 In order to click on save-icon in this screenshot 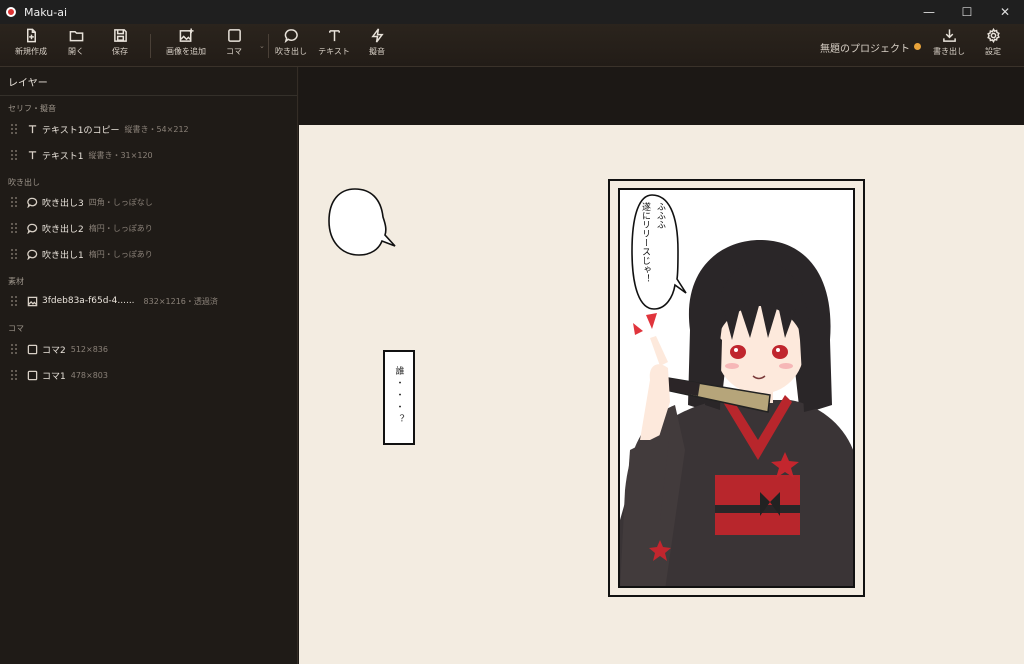, I will do `click(120, 35)`.